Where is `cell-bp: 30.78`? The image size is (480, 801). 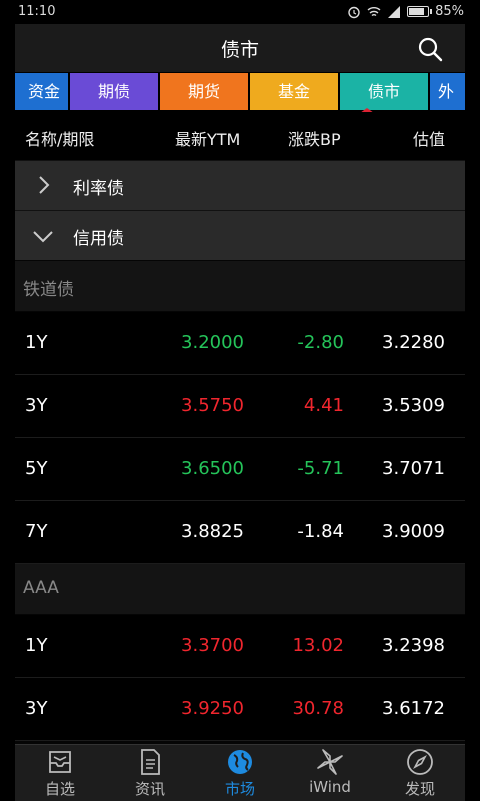 cell-bp: 30.78 is located at coordinates (318, 708).